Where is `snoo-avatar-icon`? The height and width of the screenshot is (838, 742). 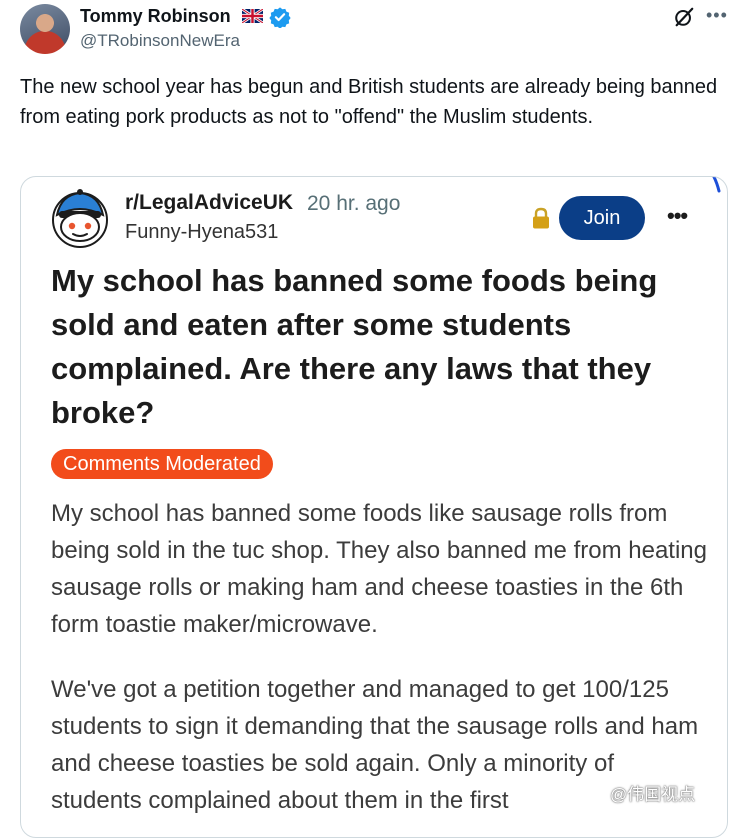 snoo-avatar-icon is located at coordinates (80, 218).